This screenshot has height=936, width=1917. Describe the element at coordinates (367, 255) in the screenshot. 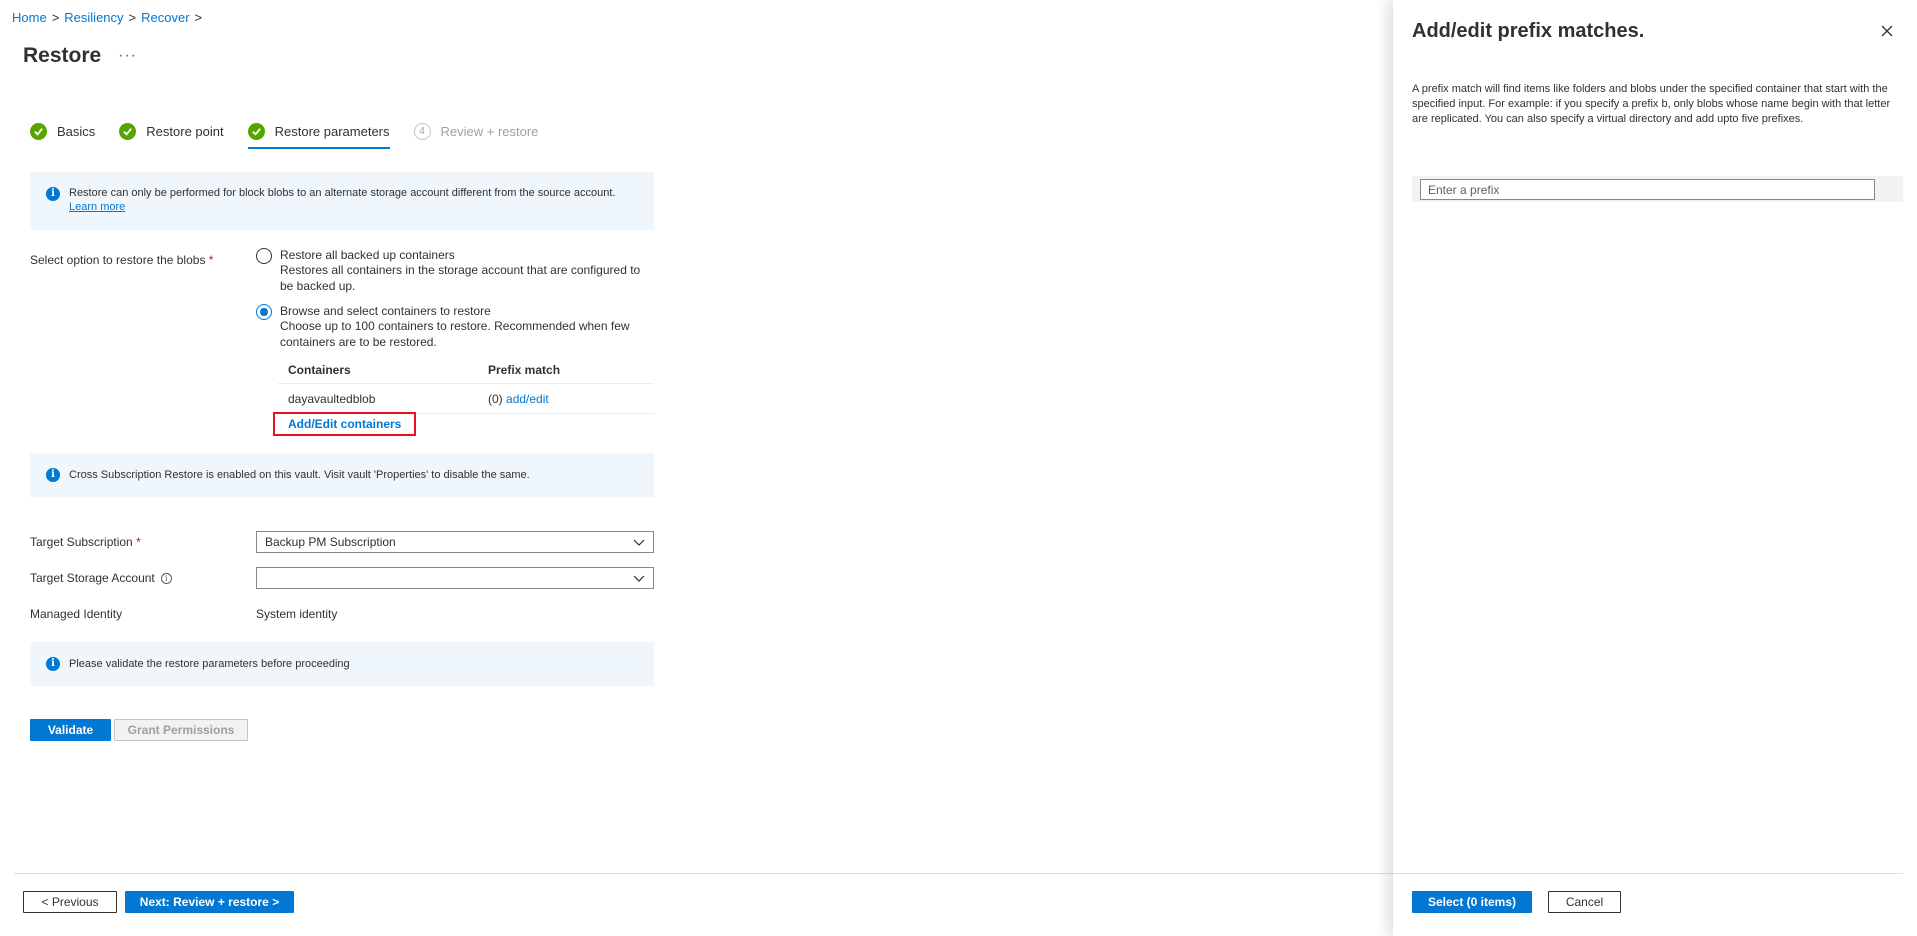

I see `radio-title: Restore all backed up containers` at that location.